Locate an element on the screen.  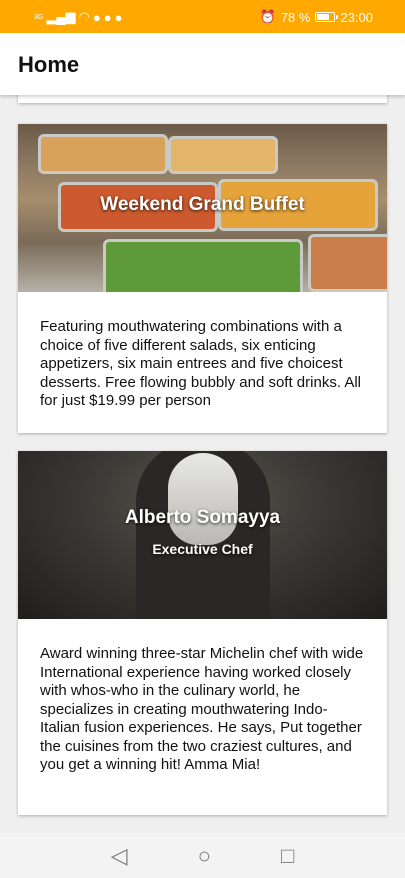
alarm-icon: ⏰ is located at coordinates (267, 16).